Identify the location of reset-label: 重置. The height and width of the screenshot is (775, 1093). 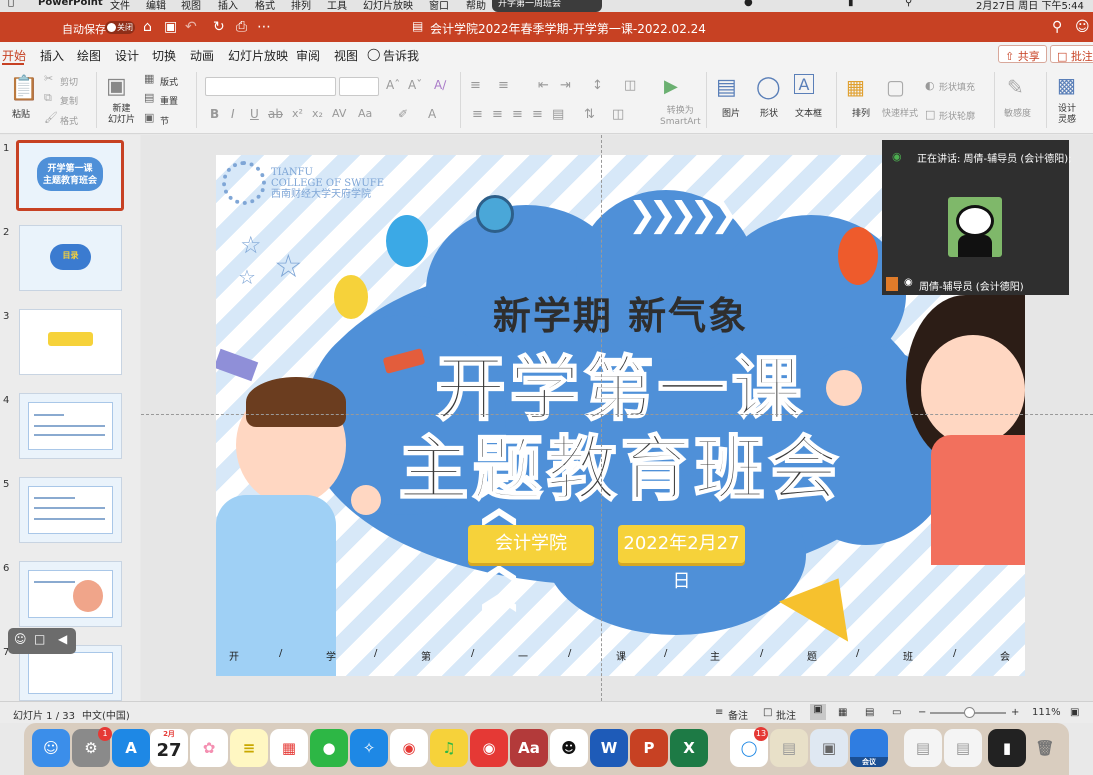
(169, 100).